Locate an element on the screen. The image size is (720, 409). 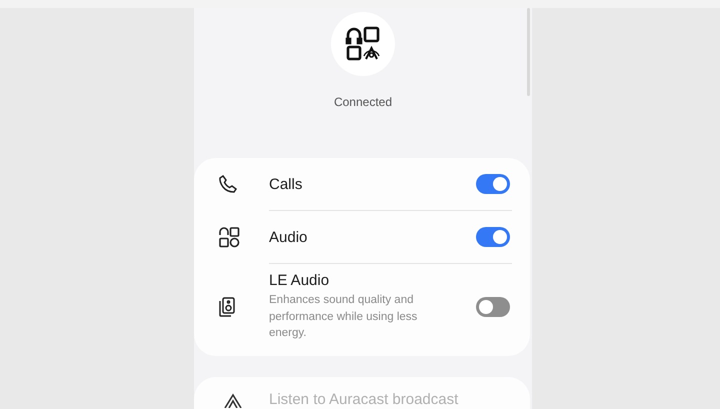
speaker-icon is located at coordinates (227, 307).